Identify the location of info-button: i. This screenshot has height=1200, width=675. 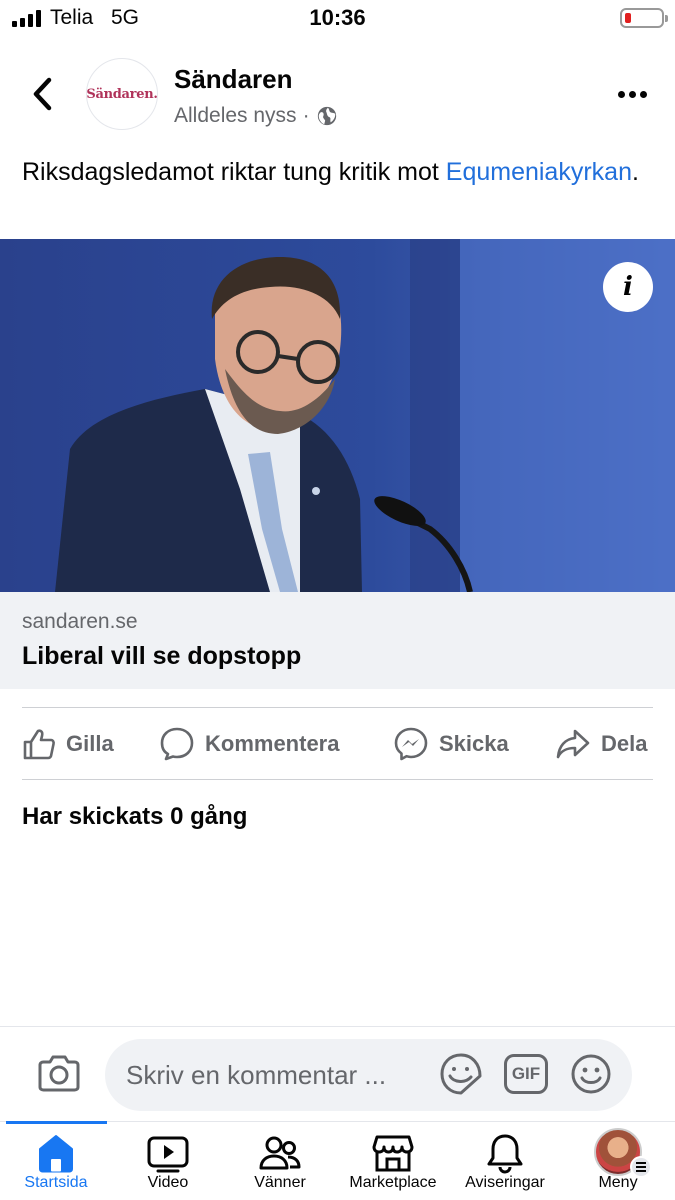
(628, 287).